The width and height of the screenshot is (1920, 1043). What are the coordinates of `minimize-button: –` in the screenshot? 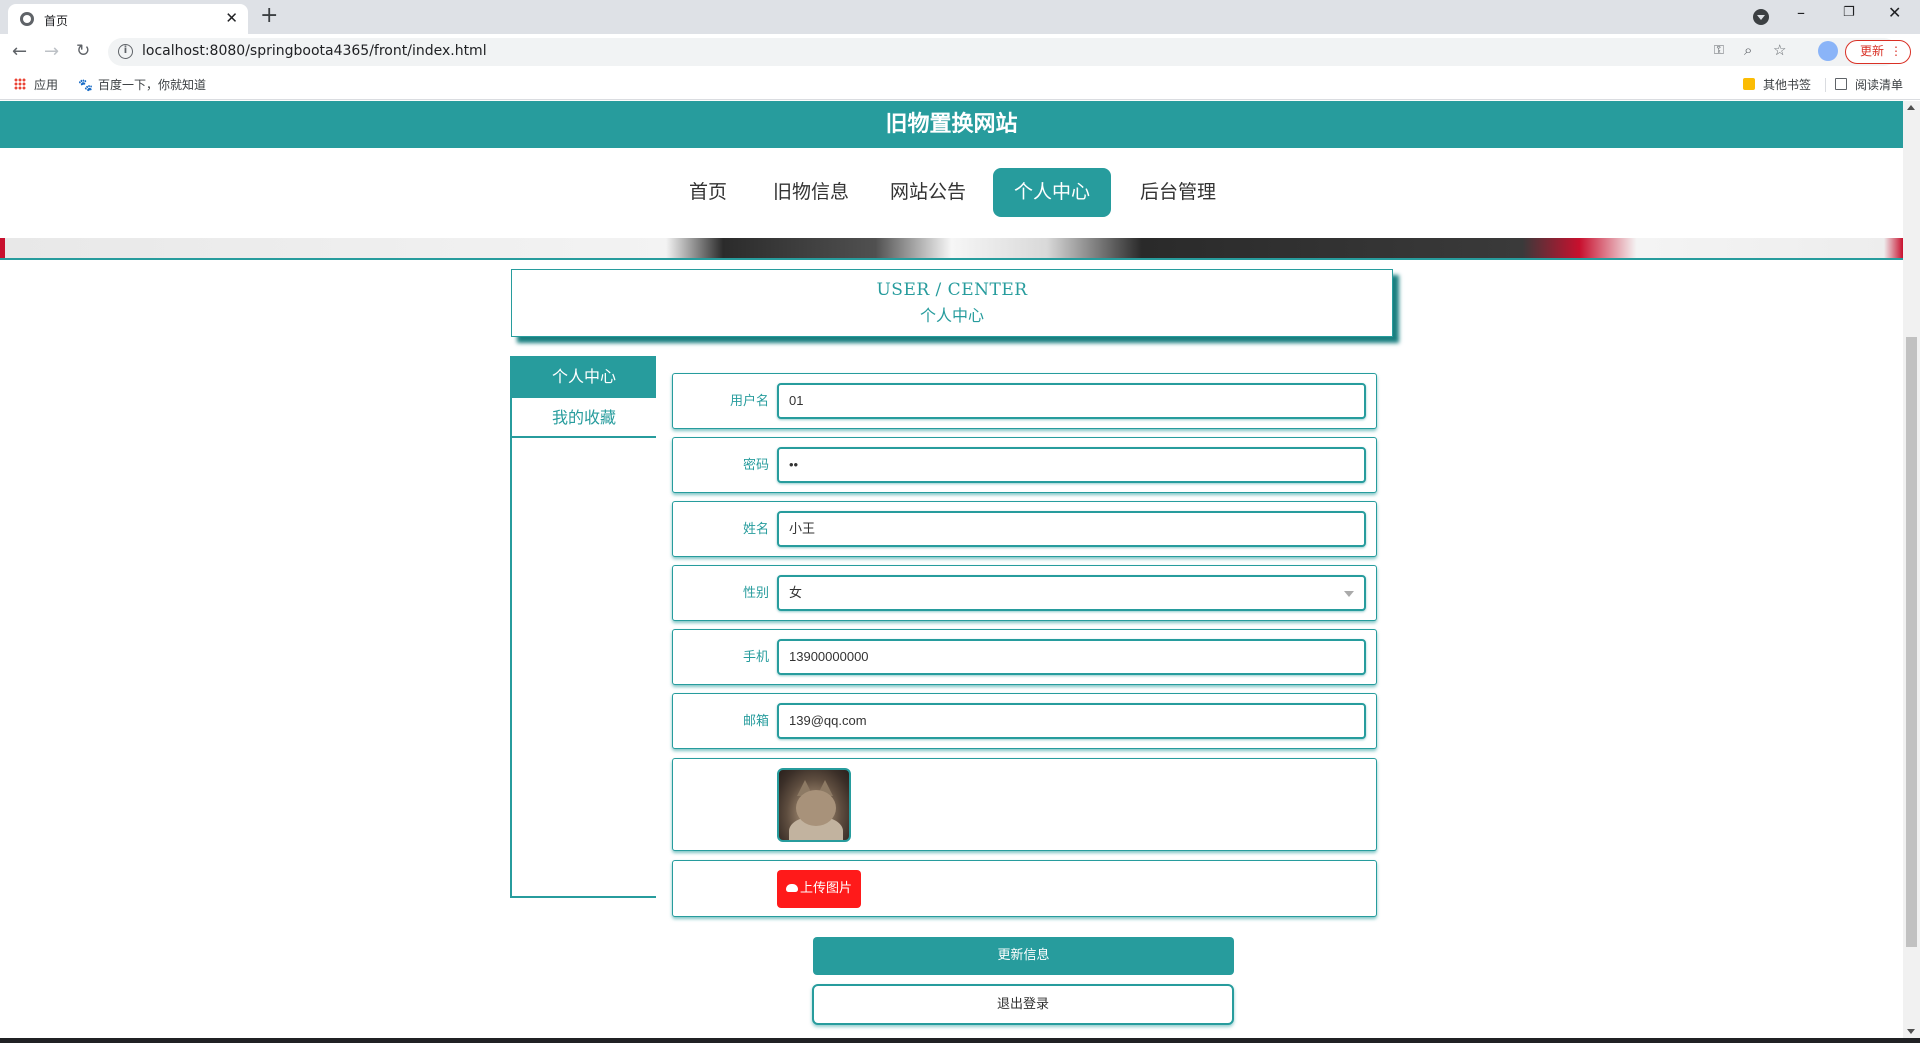 It's located at (1801, 12).